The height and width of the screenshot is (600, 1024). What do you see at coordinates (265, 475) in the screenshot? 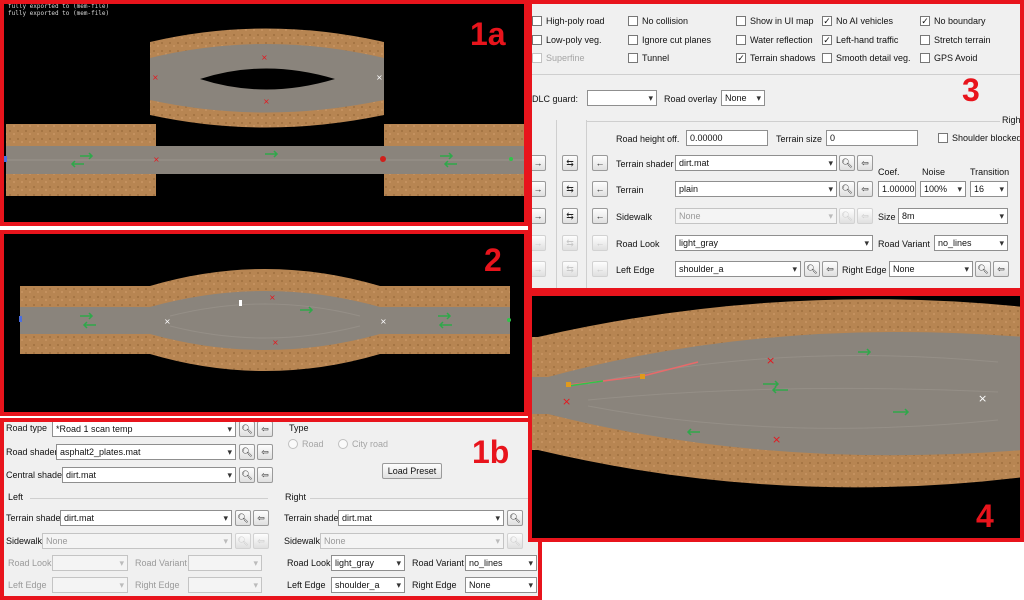
I see `central-shader-back-button: ⇦` at bounding box center [265, 475].